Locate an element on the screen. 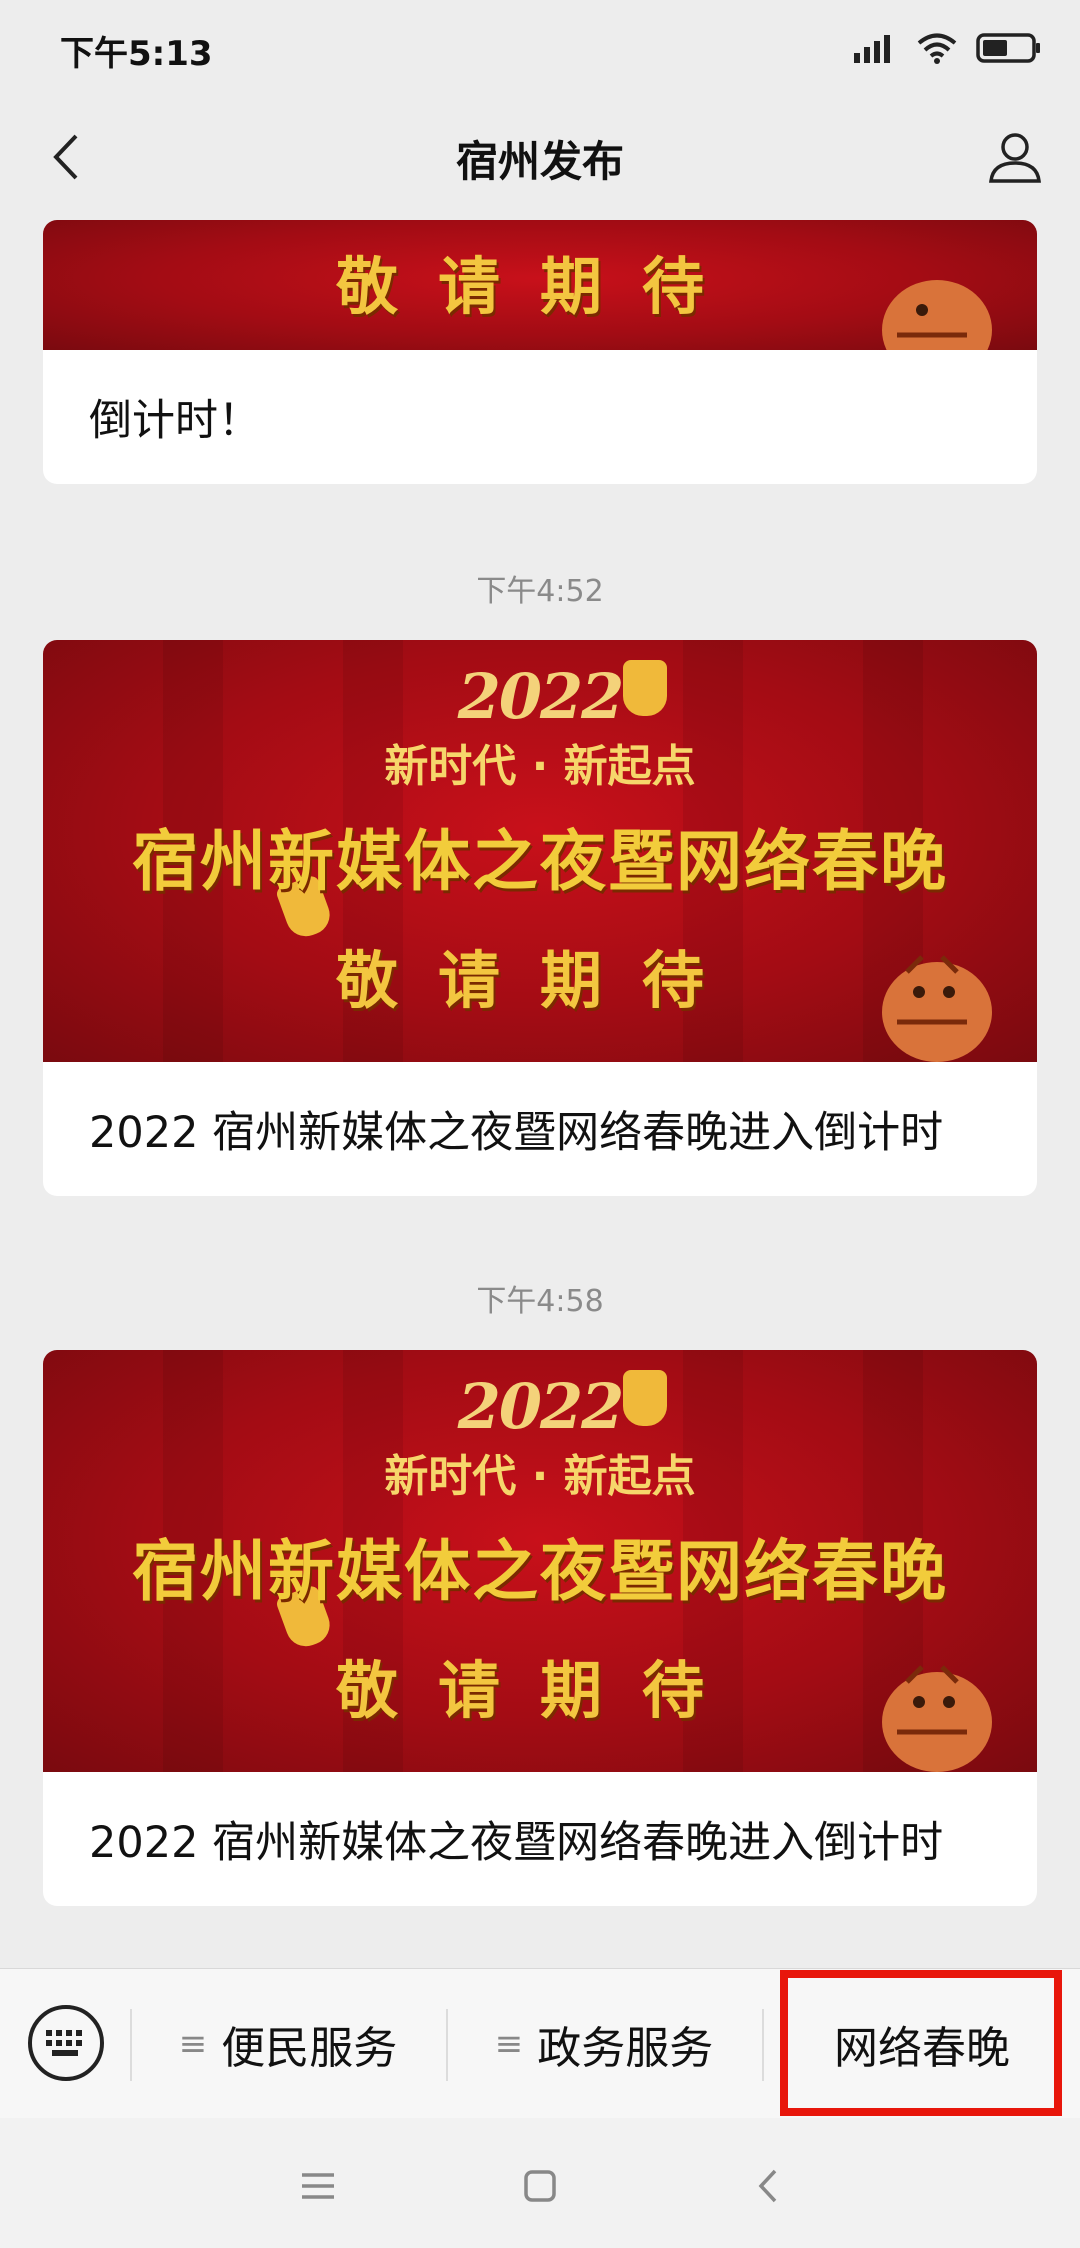 This screenshot has height=2248, width=1080. wifi-icon is located at coordinates (937, 48).